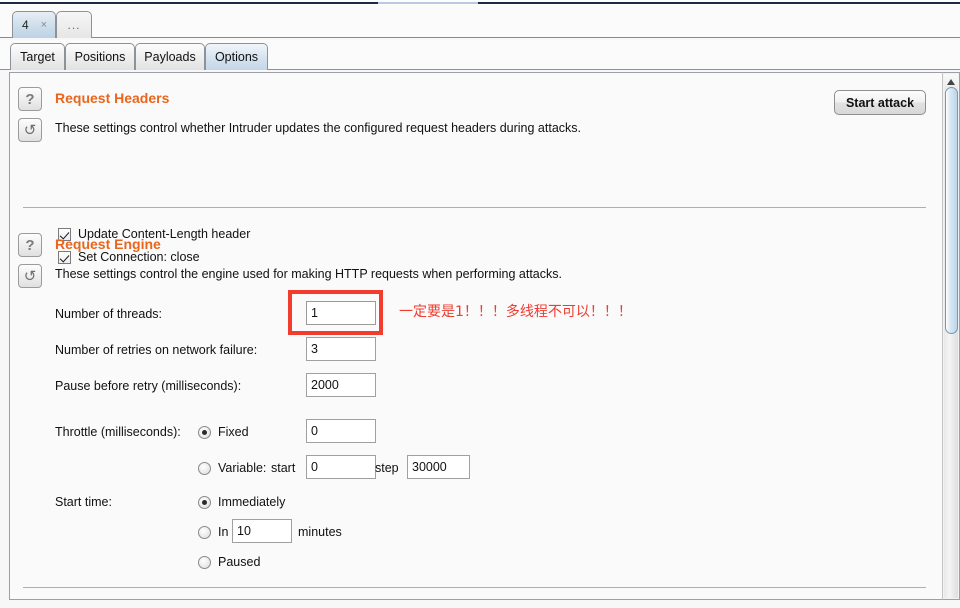 This screenshot has width=960, height=608. Describe the element at coordinates (242, 468) in the screenshot. I see `radio-throttle-variable-label: Variable:` at that location.